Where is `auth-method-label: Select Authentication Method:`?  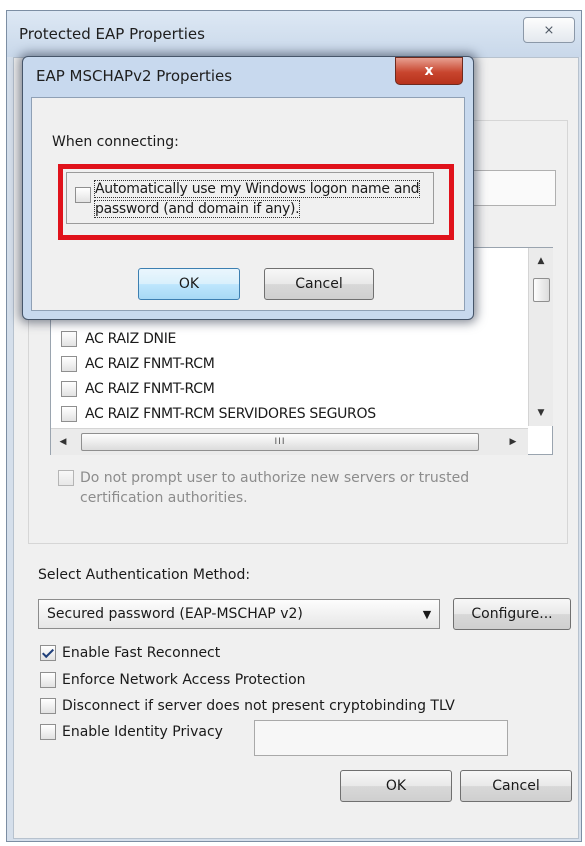 auth-method-label: Select Authentication Method: is located at coordinates (144, 575).